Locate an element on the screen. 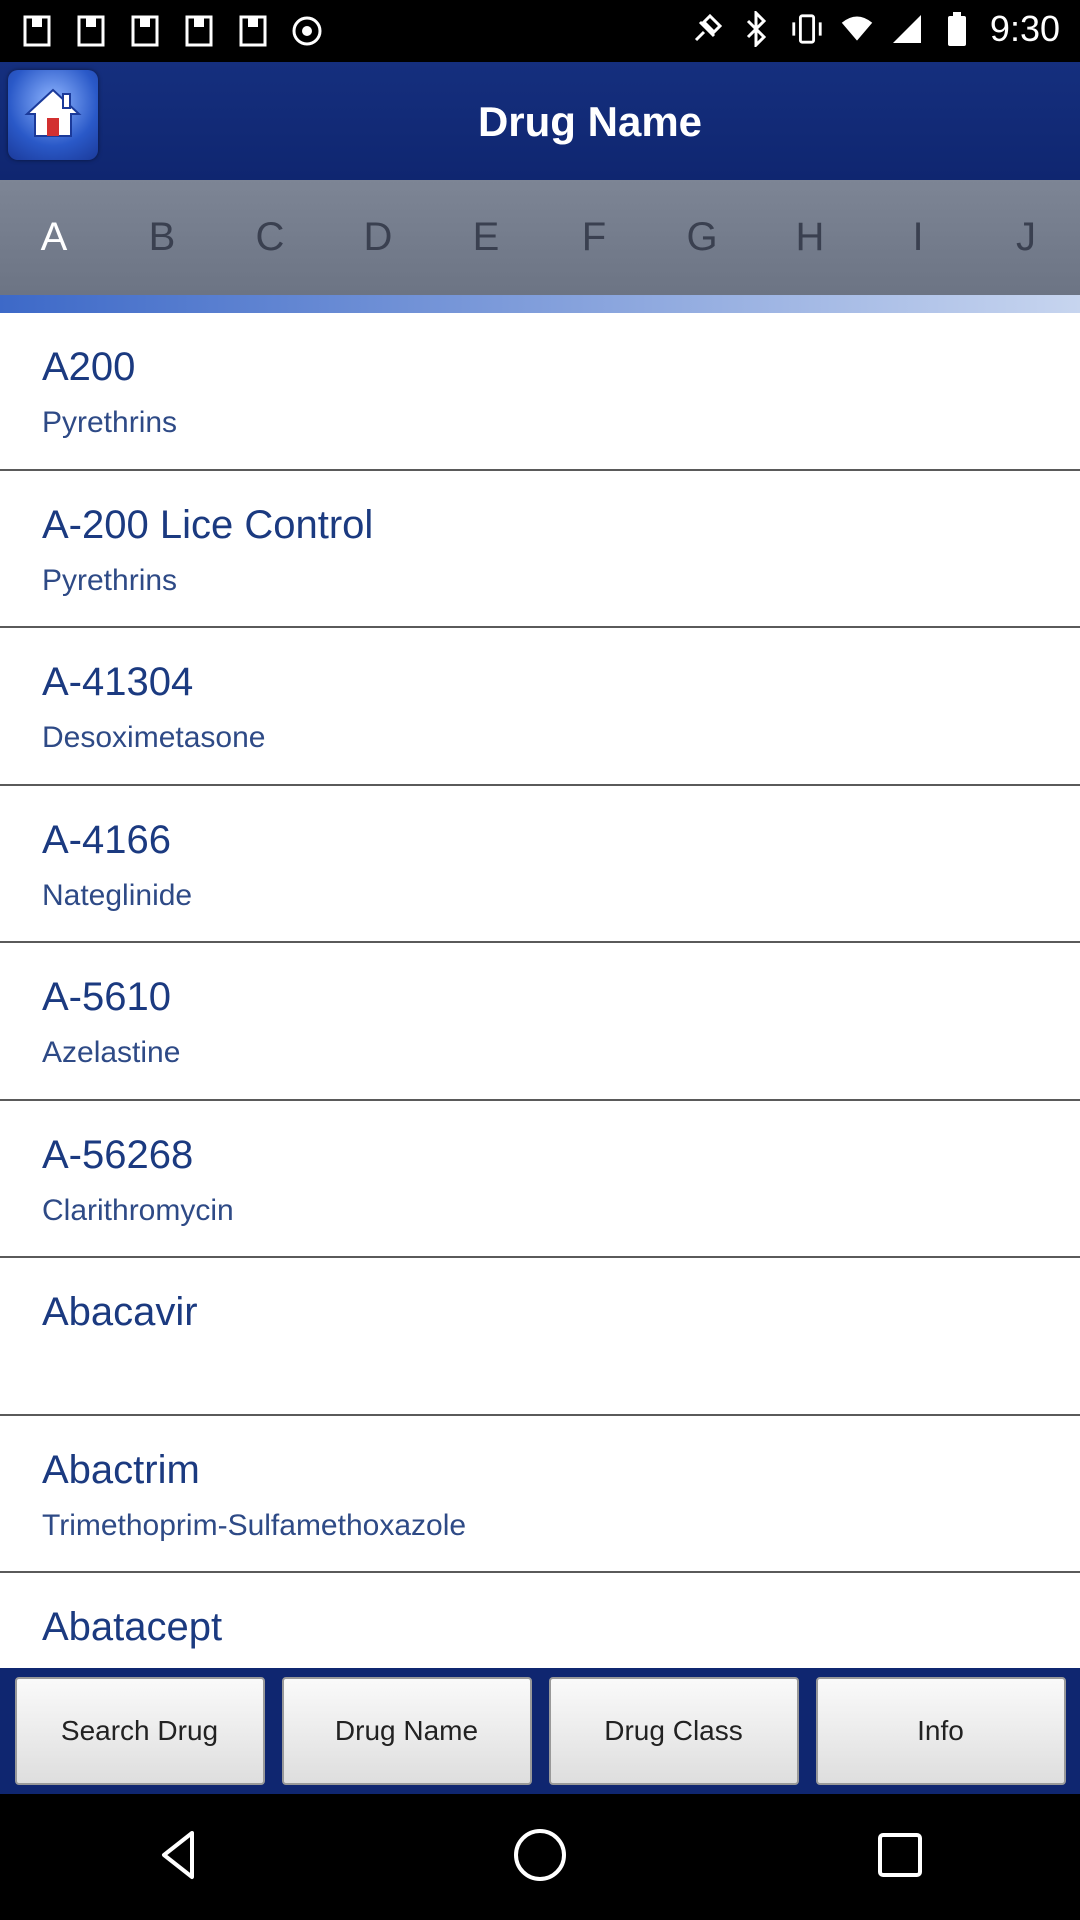  info-button: Info is located at coordinates (940, 1731).